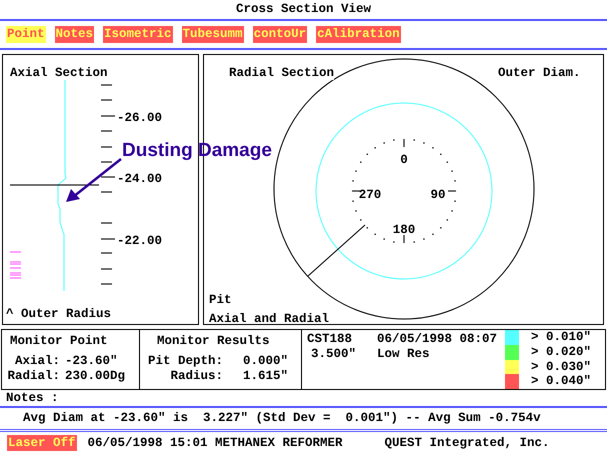  What do you see at coordinates (139, 118) in the screenshot?
I see `scale-label: -26.00` at bounding box center [139, 118].